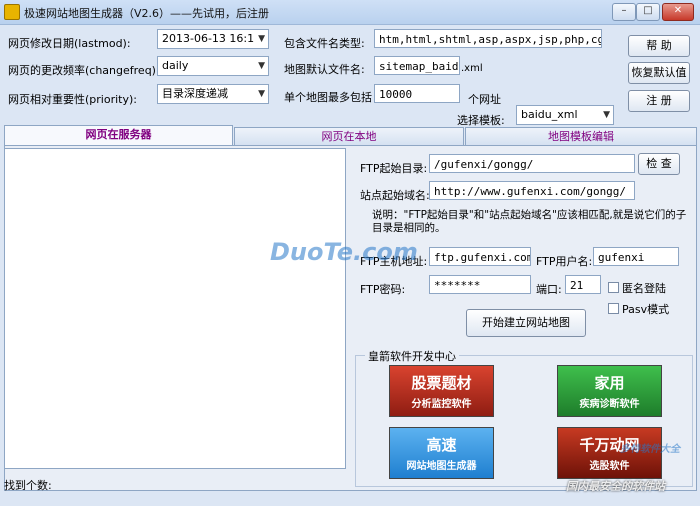 Image resolution: width=700 pixels, height=506 pixels. I want to click on site-domain-input: http://www.gufenxi.com/gongg/, so click(532, 190).